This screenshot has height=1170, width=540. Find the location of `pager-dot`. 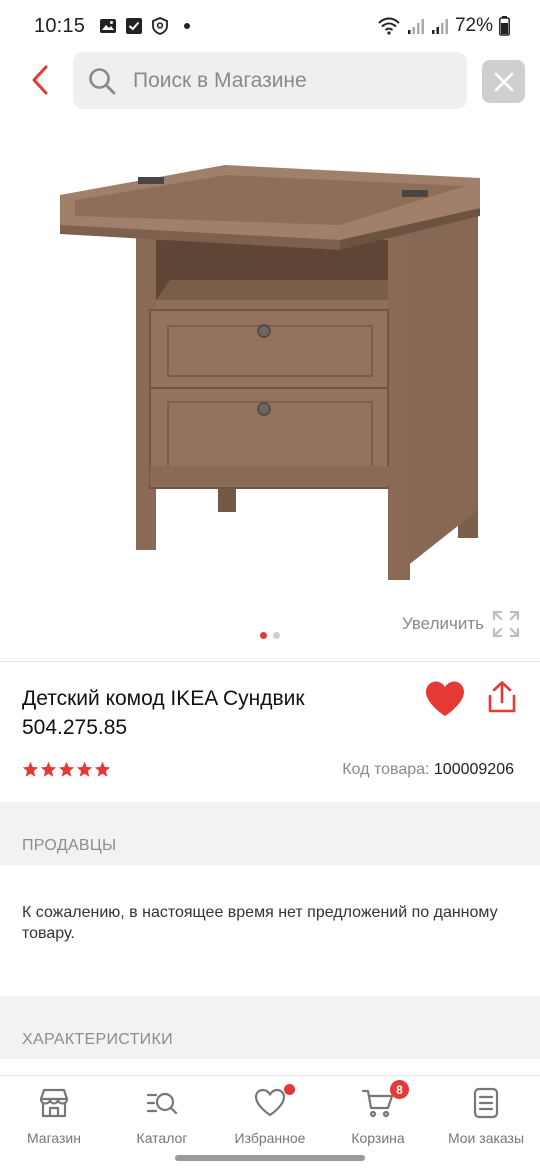

pager-dot is located at coordinates (276, 635).